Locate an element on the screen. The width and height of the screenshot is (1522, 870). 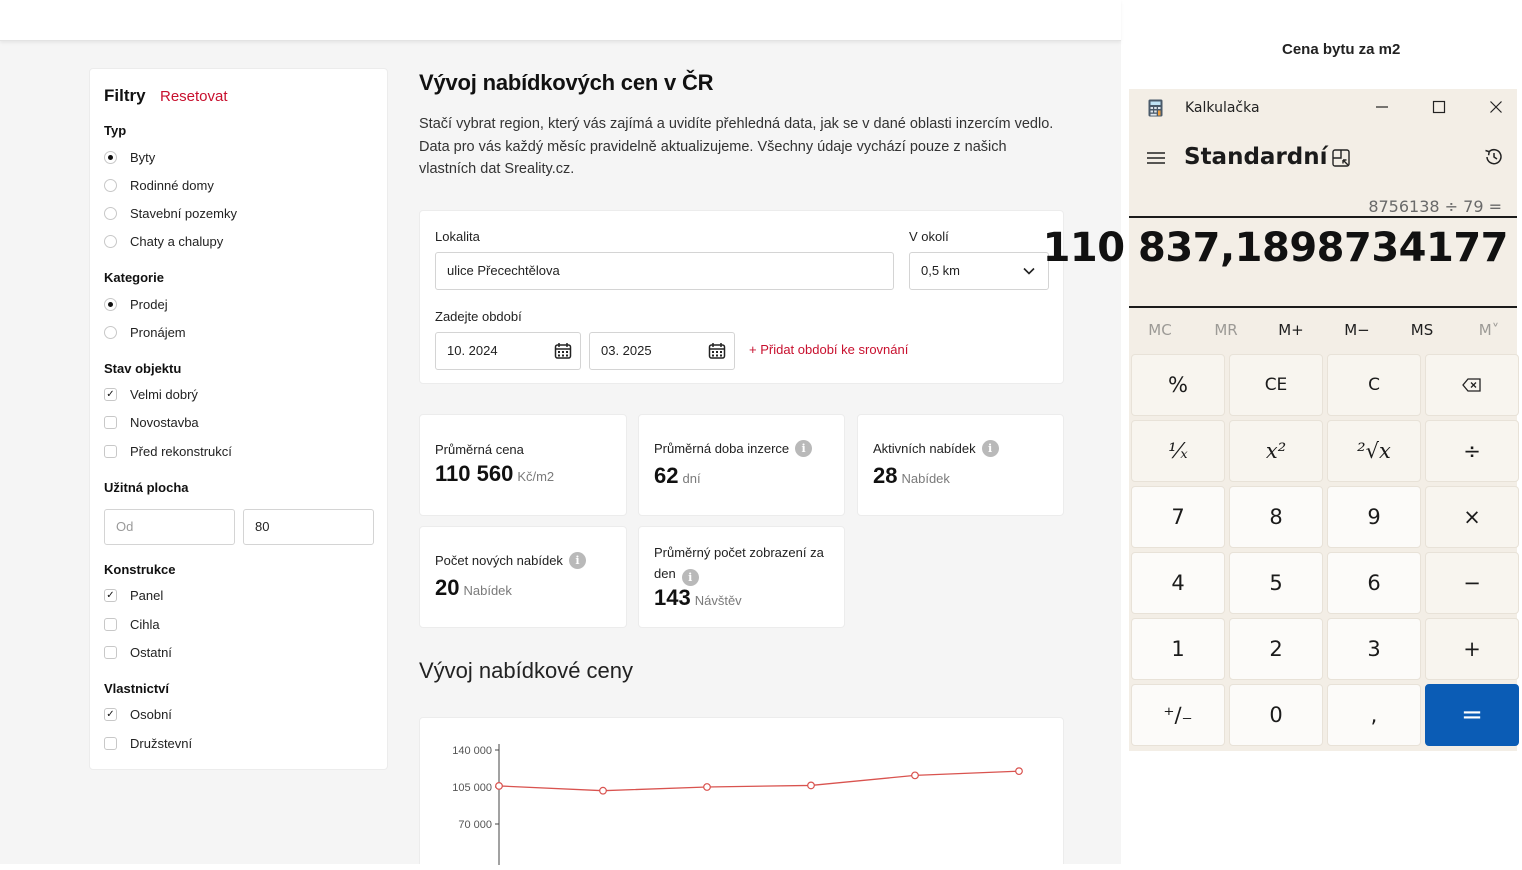
digit-0-key: 0 is located at coordinates (1276, 715).